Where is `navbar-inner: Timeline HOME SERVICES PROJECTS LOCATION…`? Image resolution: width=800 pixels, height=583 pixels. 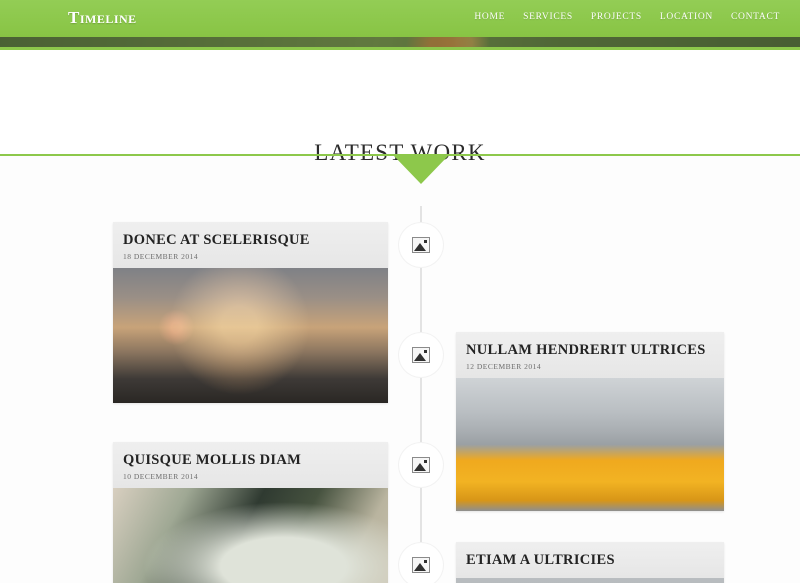
navbar-inner: Timeline HOME SERVICES PROJECTS LOCATION… is located at coordinates (400, 18).